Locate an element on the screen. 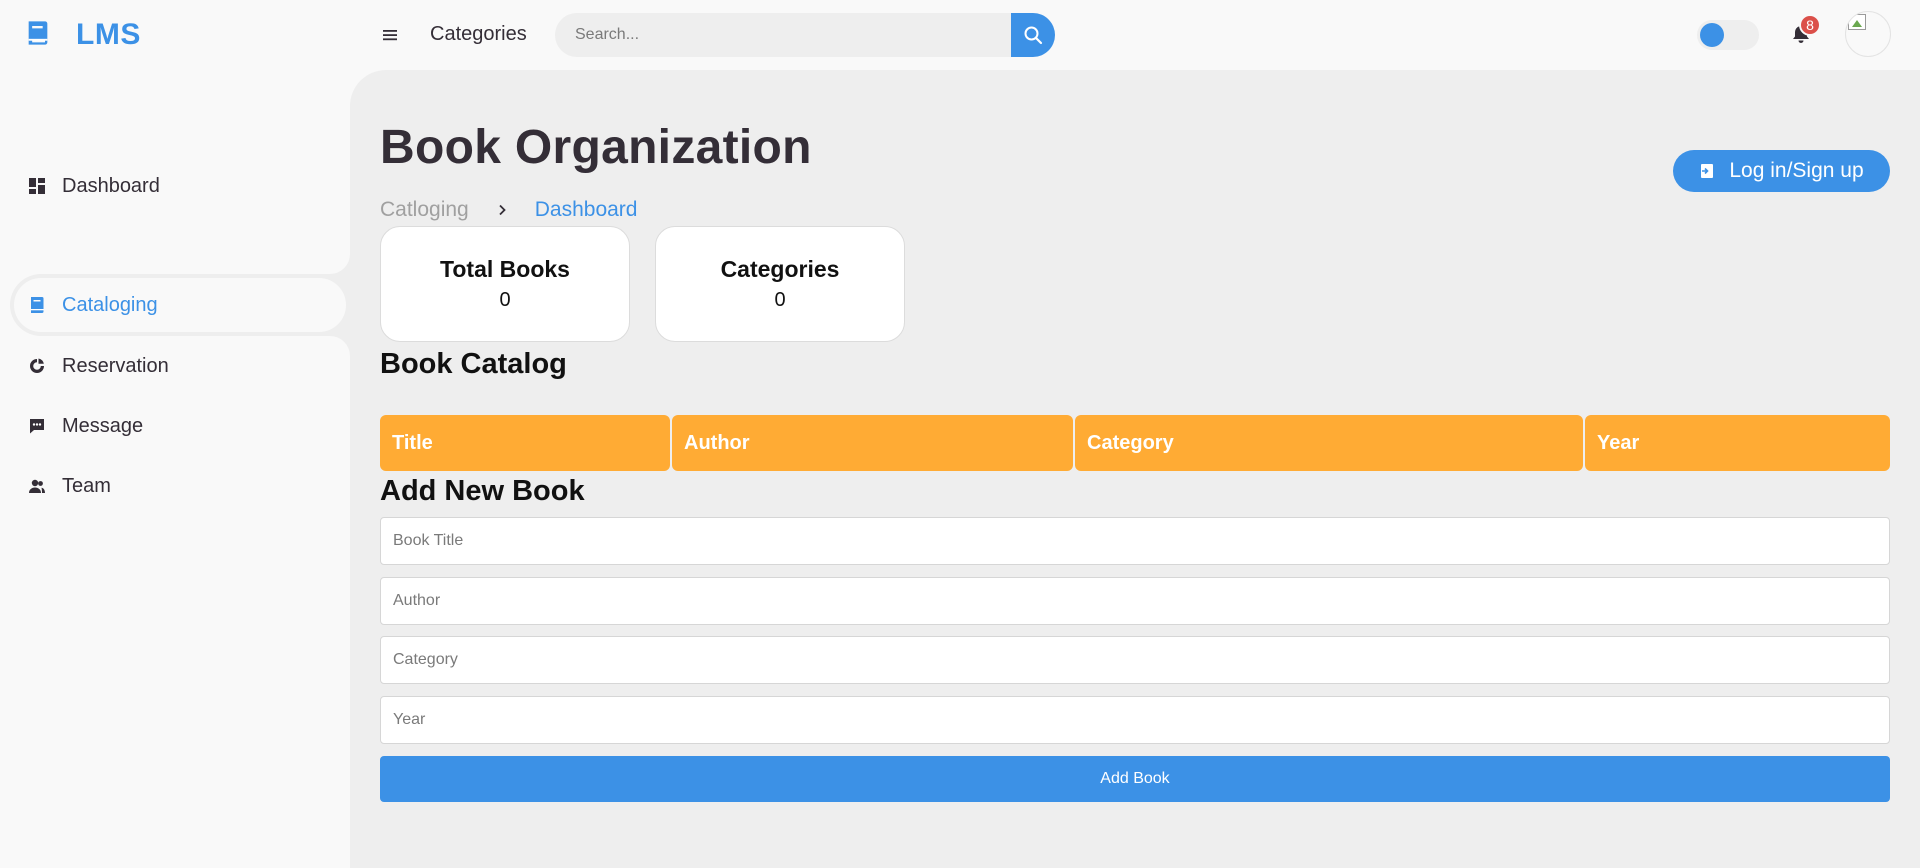  broken-image-icon is located at coordinates (1857, 22).